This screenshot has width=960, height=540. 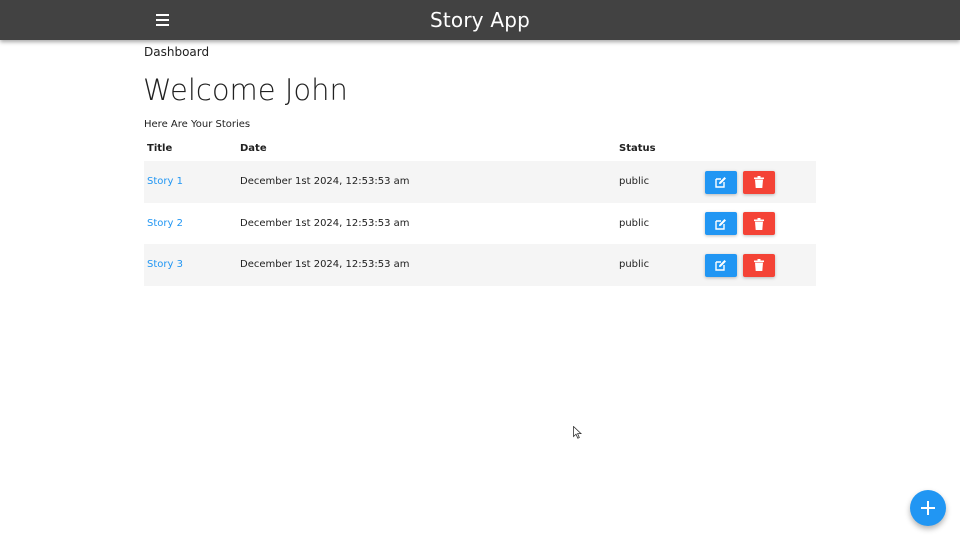 I want to click on column-header-status: Status, so click(x=637, y=148).